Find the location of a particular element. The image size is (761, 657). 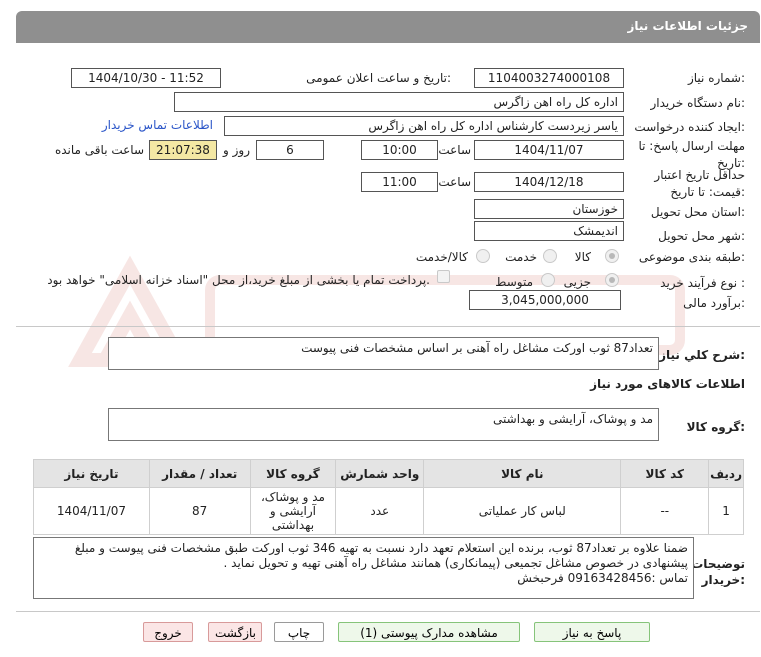

exit-button: خروج is located at coordinates (168, 632).